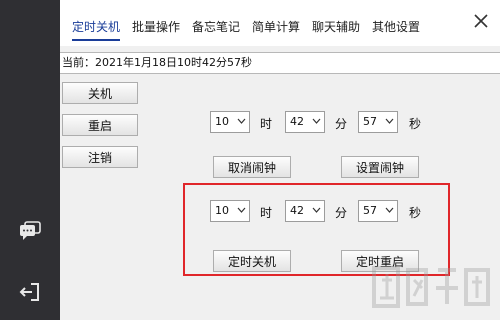 The height and width of the screenshot is (320, 500). What do you see at coordinates (276, 26) in the screenshot?
I see `tab-simple-calc: 简单计算` at bounding box center [276, 26].